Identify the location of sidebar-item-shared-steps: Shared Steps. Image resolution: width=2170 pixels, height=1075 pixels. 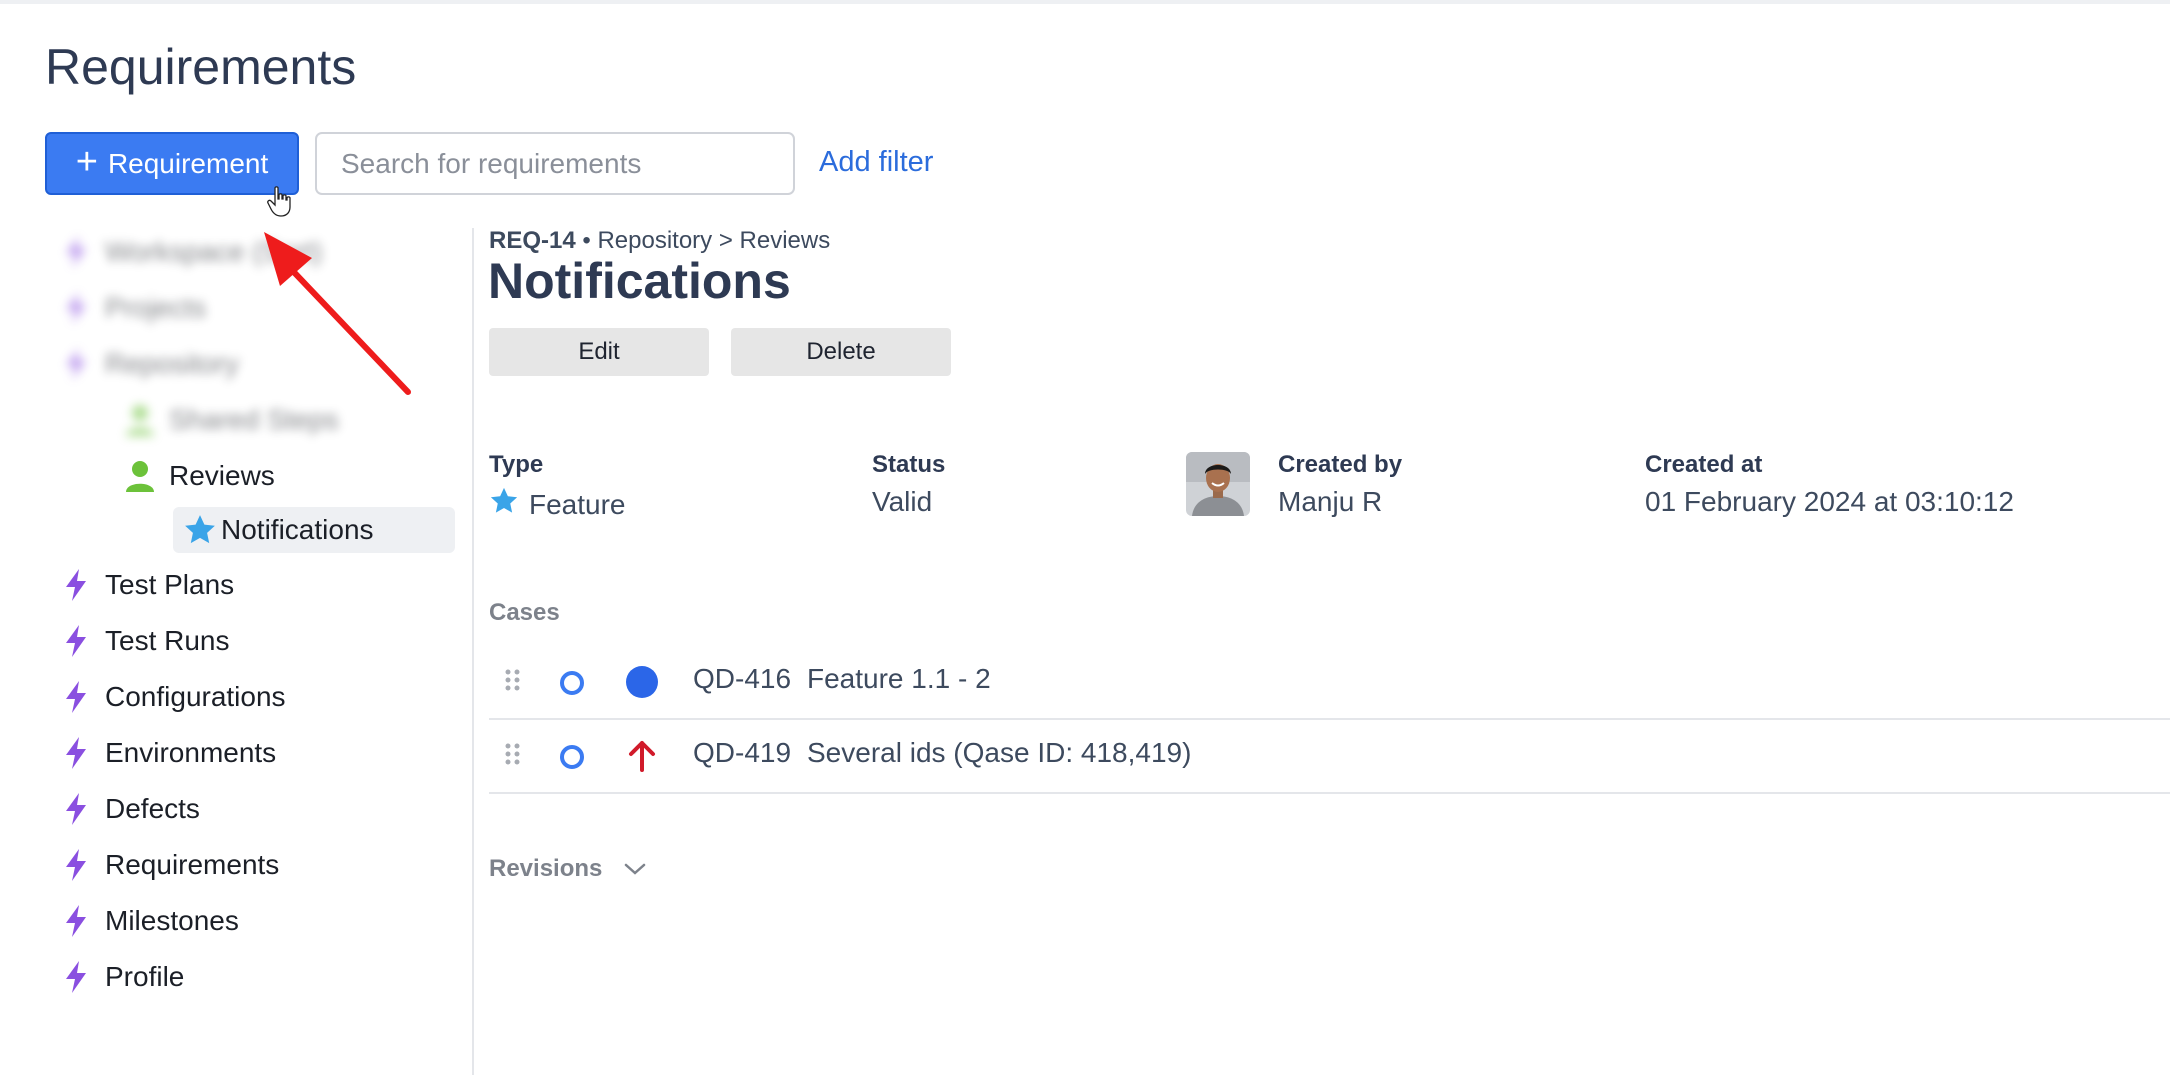
(231, 420).